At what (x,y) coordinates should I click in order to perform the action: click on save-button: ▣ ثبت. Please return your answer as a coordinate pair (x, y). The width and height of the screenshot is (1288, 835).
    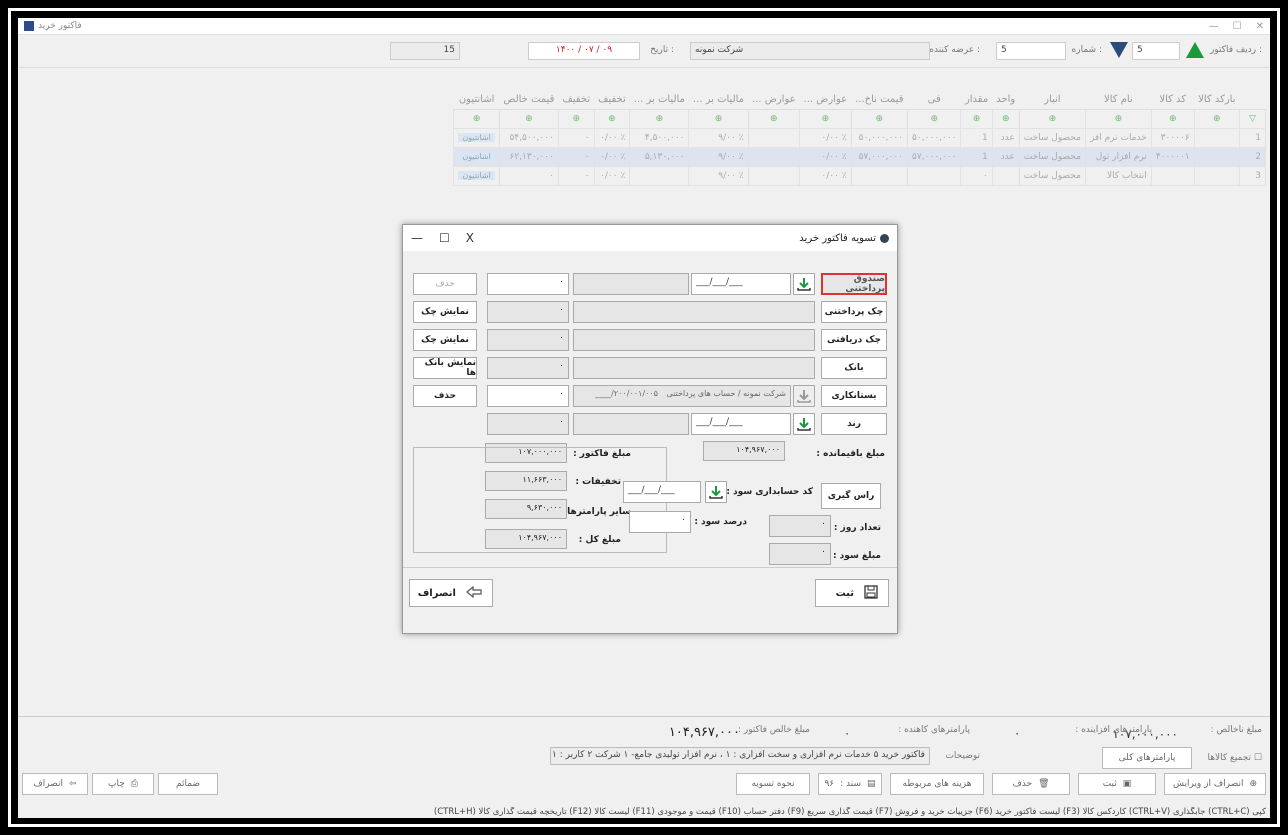
    Looking at the image, I should click on (1117, 784).